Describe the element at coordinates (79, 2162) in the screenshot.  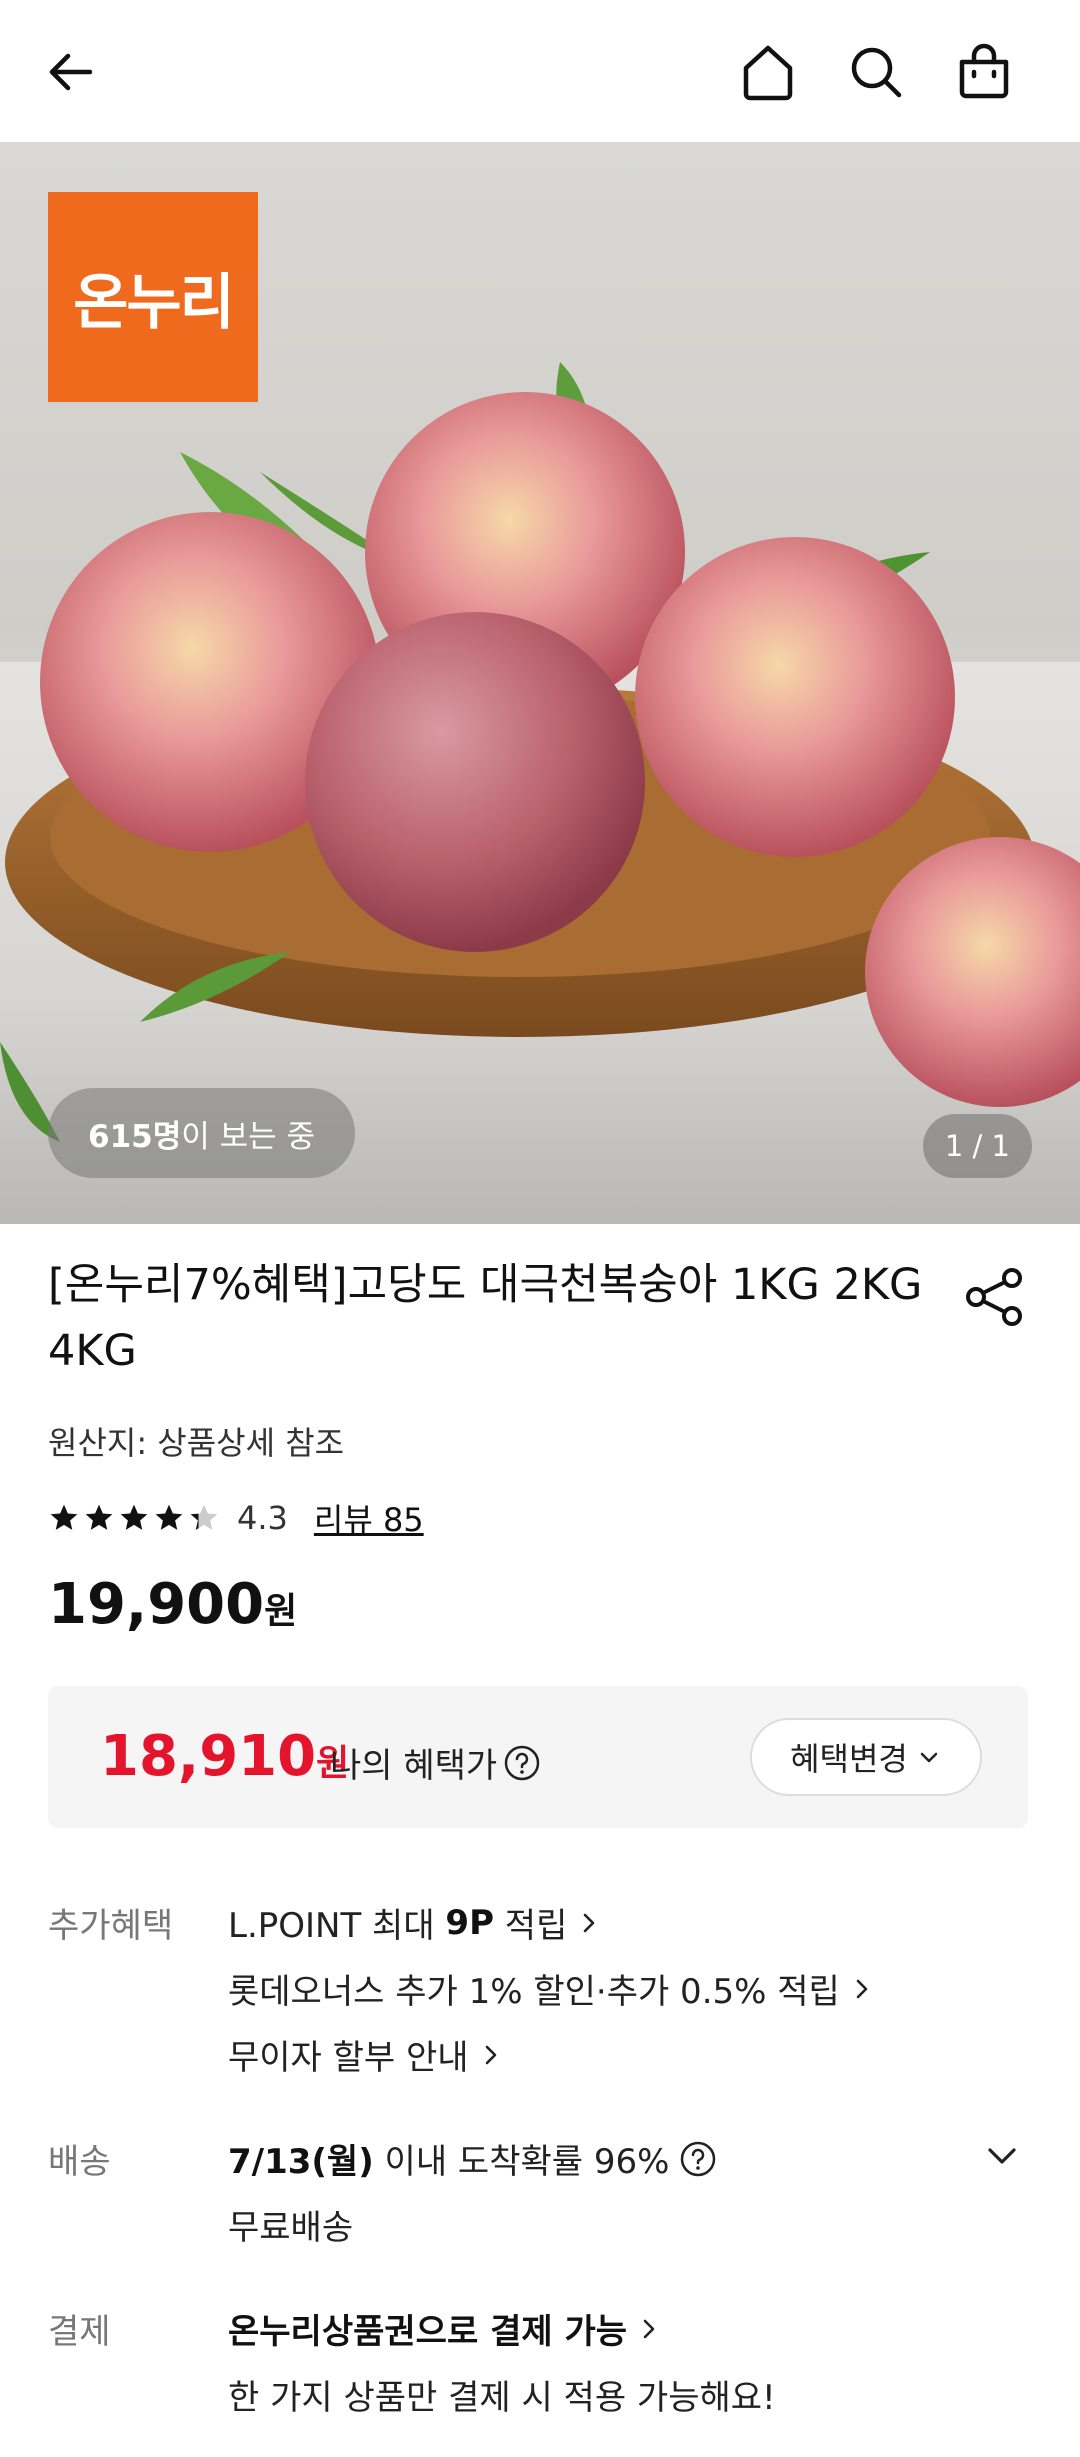
I see `delivery-label: 배송` at that location.